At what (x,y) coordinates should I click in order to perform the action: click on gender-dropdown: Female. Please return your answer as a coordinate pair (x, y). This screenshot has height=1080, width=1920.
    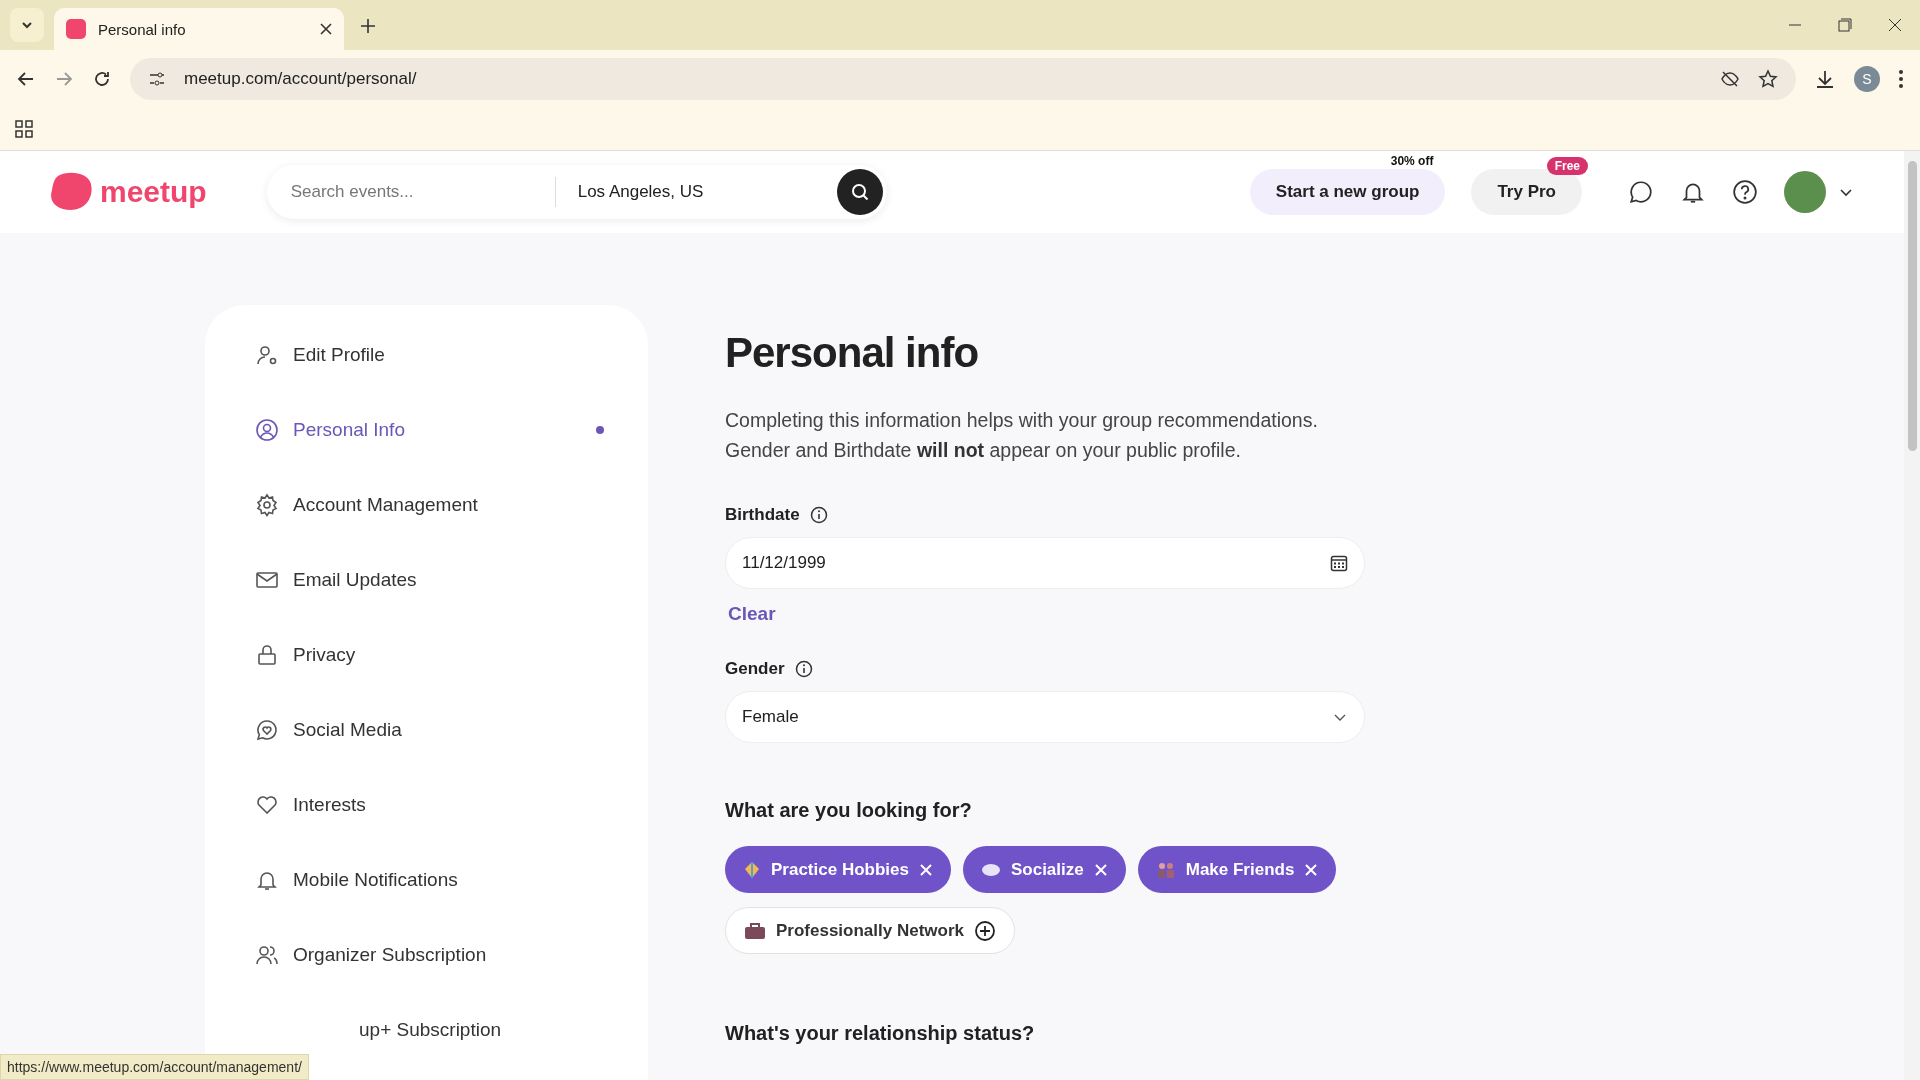
    Looking at the image, I should click on (1045, 717).